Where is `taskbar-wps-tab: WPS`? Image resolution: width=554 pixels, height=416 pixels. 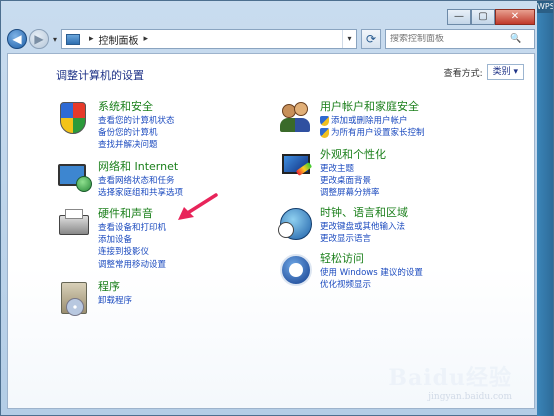 taskbar-wps-tab: WPS is located at coordinates (545, 7).